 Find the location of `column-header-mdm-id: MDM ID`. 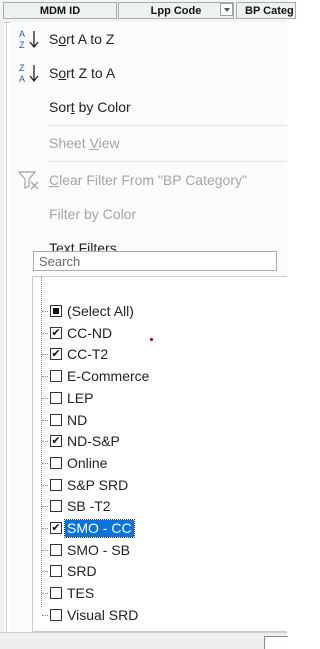

column-header-mdm-id: MDM ID is located at coordinates (60, 10).